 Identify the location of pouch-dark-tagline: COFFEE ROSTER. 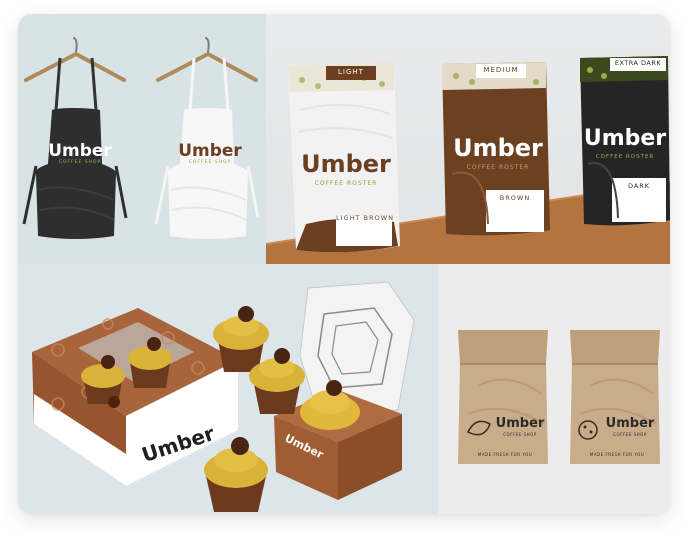
(625, 157).